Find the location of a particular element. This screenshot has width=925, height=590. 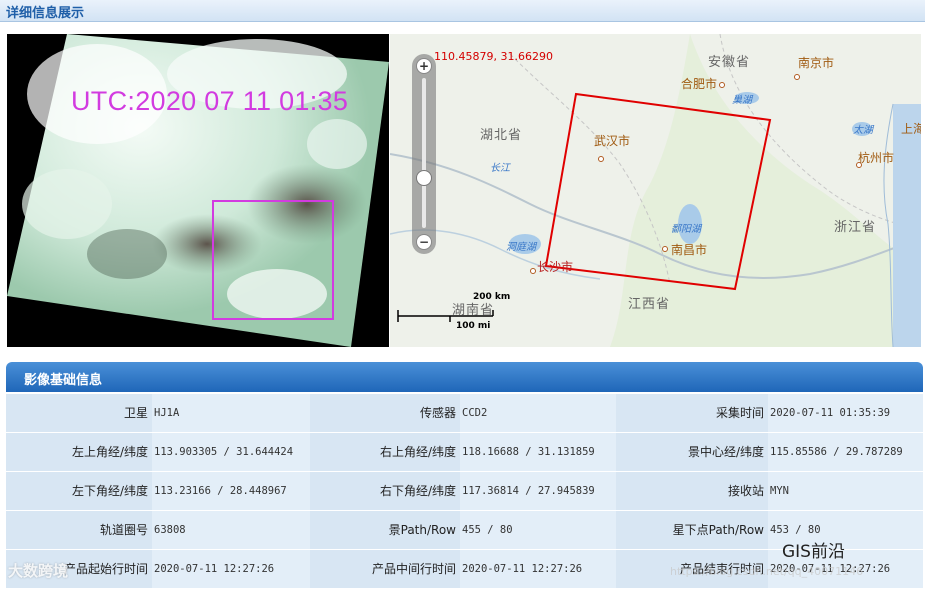

field-value: 113.23166 / 28.448967 is located at coordinates (231, 491).